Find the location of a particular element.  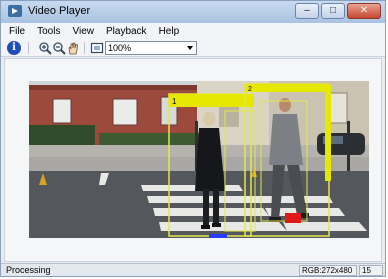

status-frame-number: 15 is located at coordinates (371, 270).